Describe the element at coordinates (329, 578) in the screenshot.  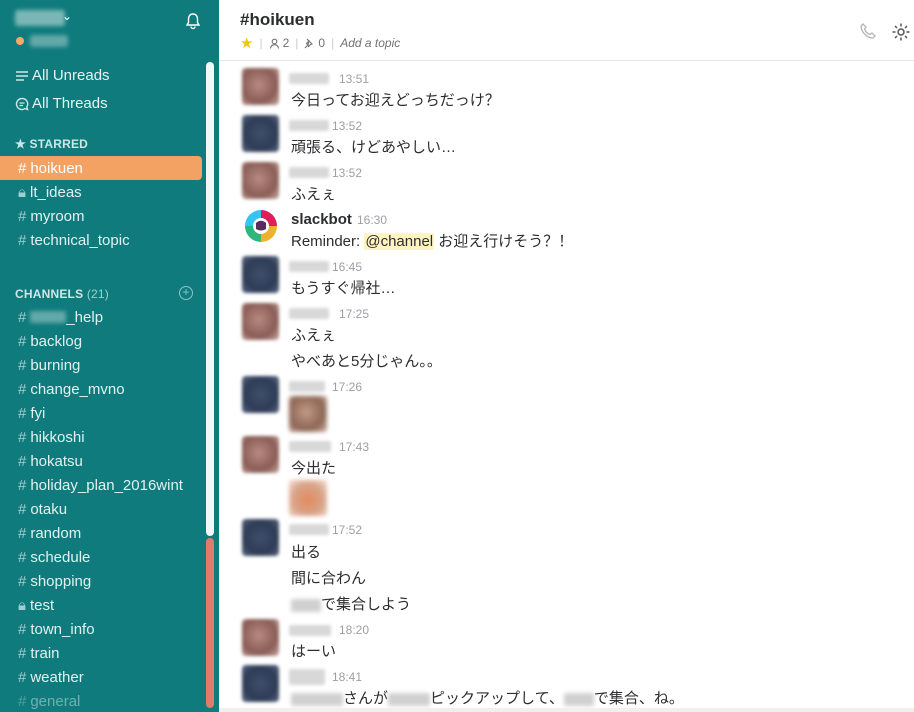
I see `message-text: 間に合わん` at that location.